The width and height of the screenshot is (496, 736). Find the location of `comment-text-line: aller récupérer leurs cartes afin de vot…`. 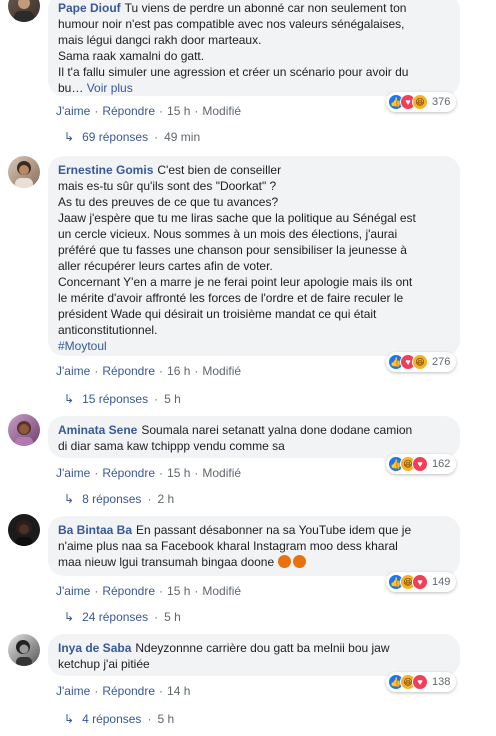

comment-text-line: aller récupérer leurs cartes afin de vot… is located at coordinates (165, 266).